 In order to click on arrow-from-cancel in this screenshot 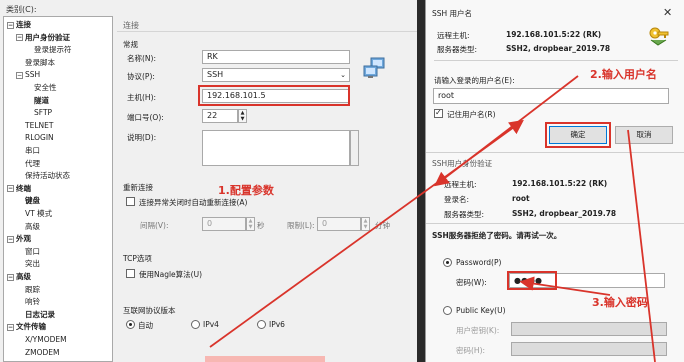, I will do `click(641, 245)`.